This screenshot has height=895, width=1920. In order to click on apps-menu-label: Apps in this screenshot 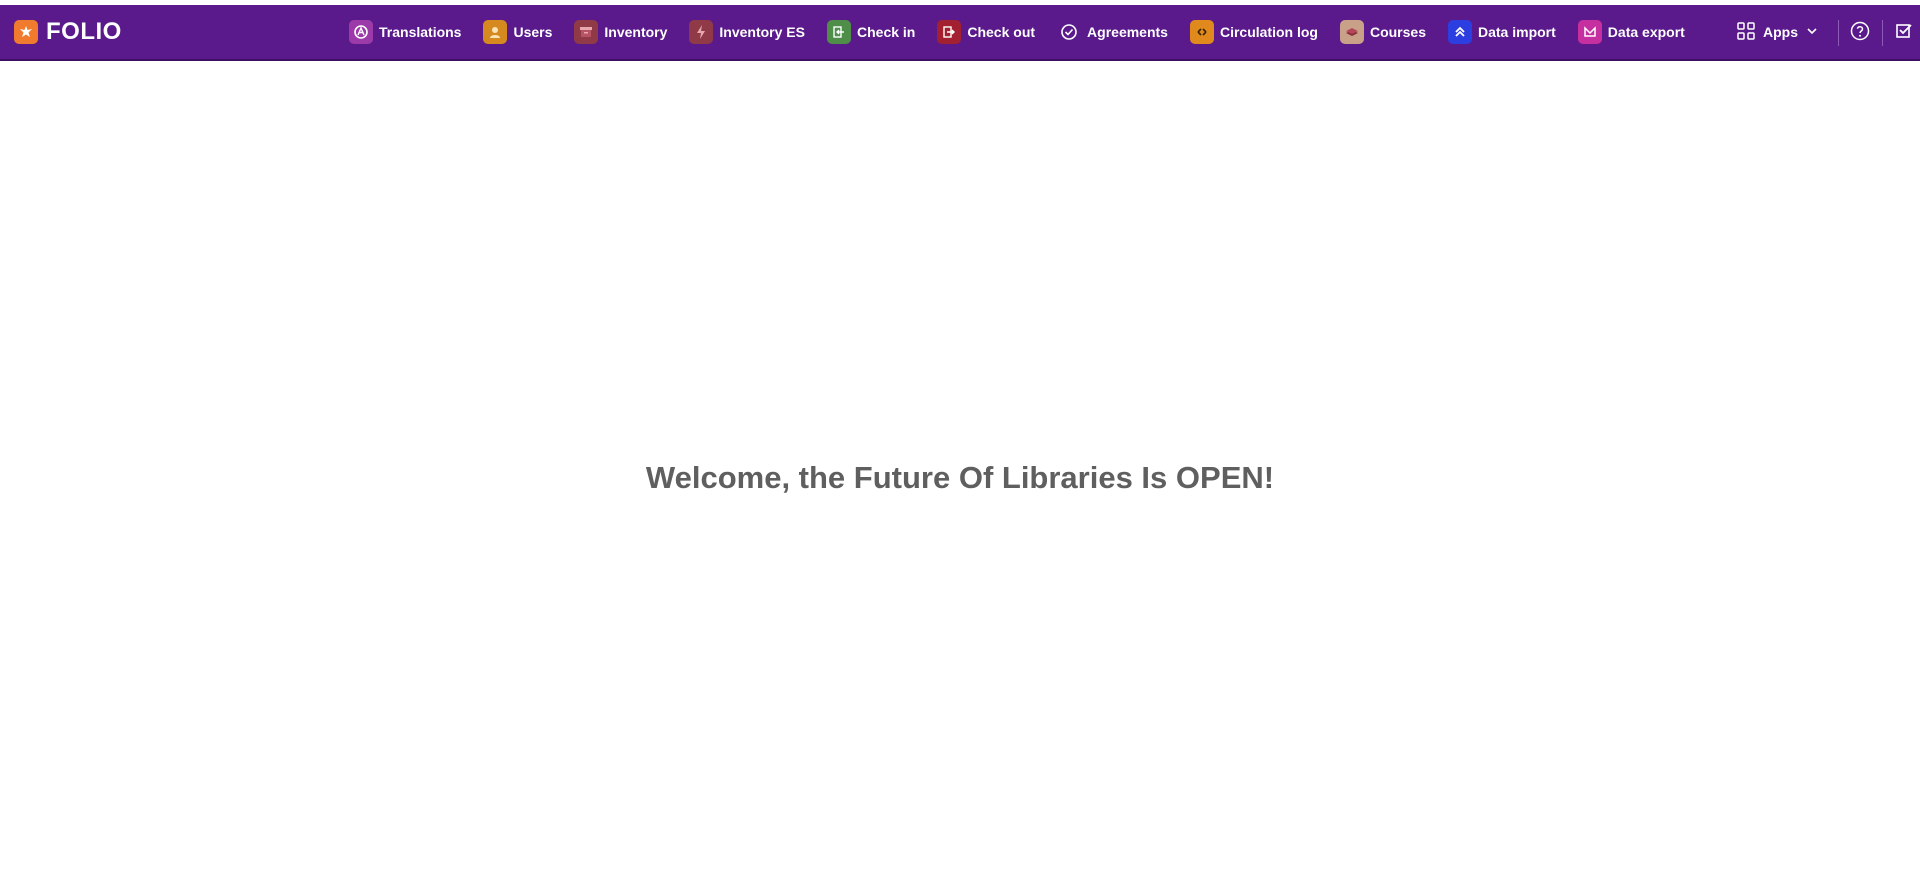, I will do `click(1780, 32)`.